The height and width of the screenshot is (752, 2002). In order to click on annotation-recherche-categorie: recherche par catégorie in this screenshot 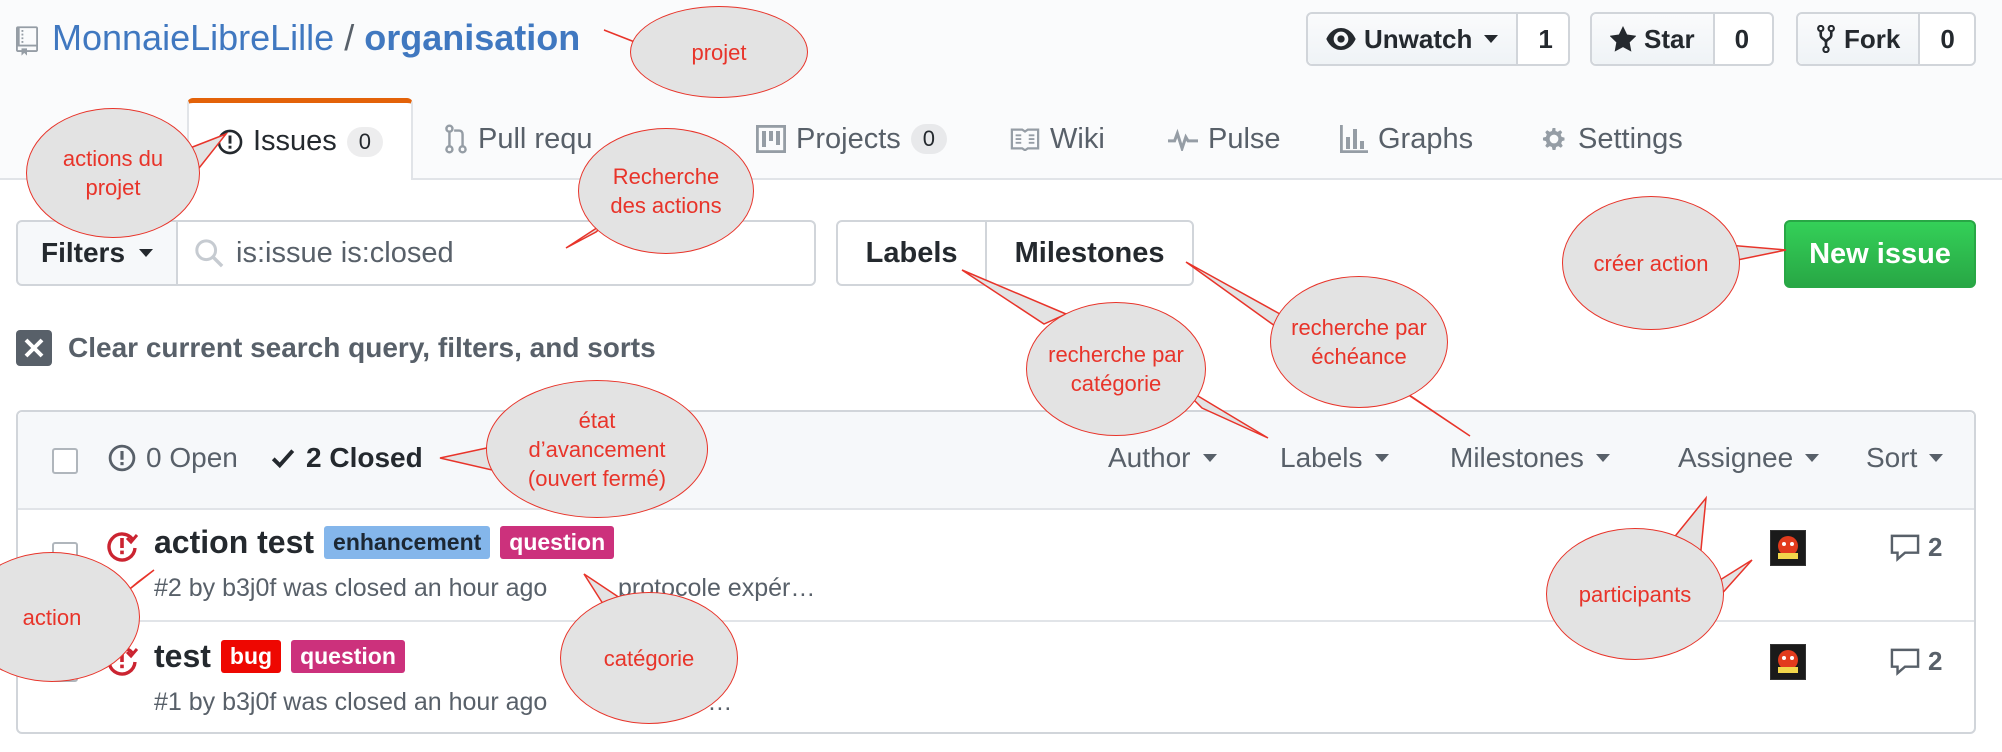, I will do `click(1116, 369)`.